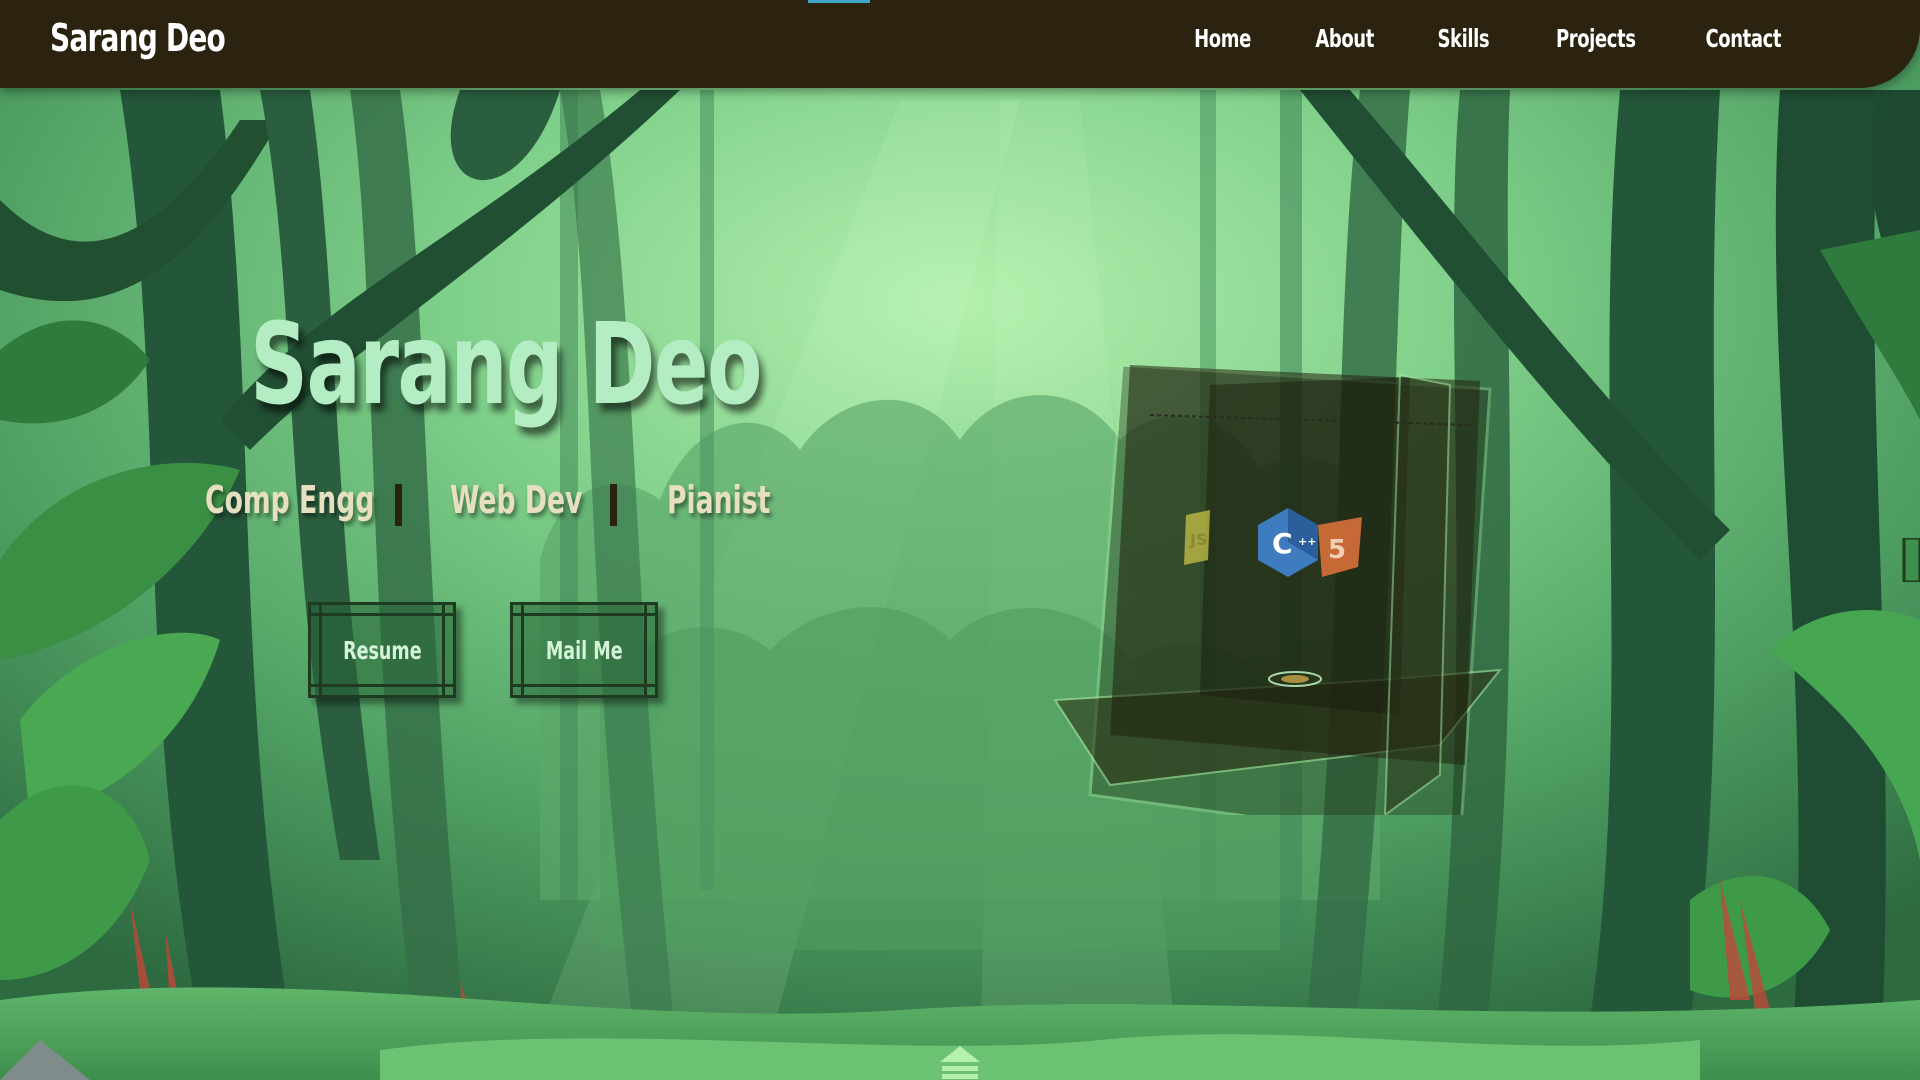  What do you see at coordinates (138, 38) in the screenshot?
I see `brand-logo: Sarang Deo` at bounding box center [138, 38].